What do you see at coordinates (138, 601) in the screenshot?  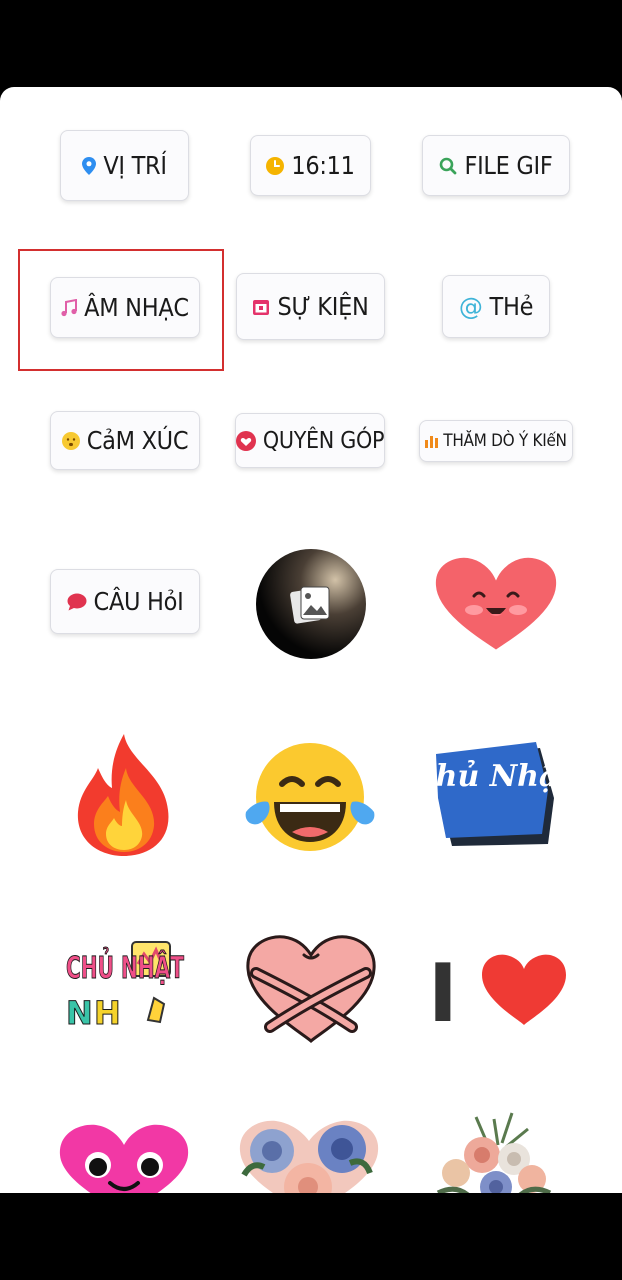 I see `question-label: CÂU HỏI` at bounding box center [138, 601].